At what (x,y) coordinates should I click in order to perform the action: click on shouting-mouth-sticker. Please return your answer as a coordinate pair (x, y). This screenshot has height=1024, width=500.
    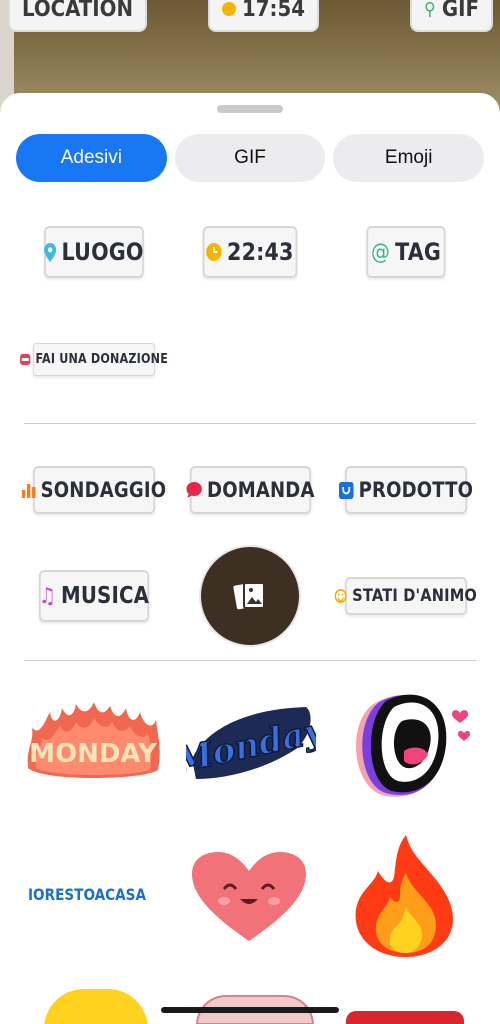
    Looking at the image, I should click on (409, 745).